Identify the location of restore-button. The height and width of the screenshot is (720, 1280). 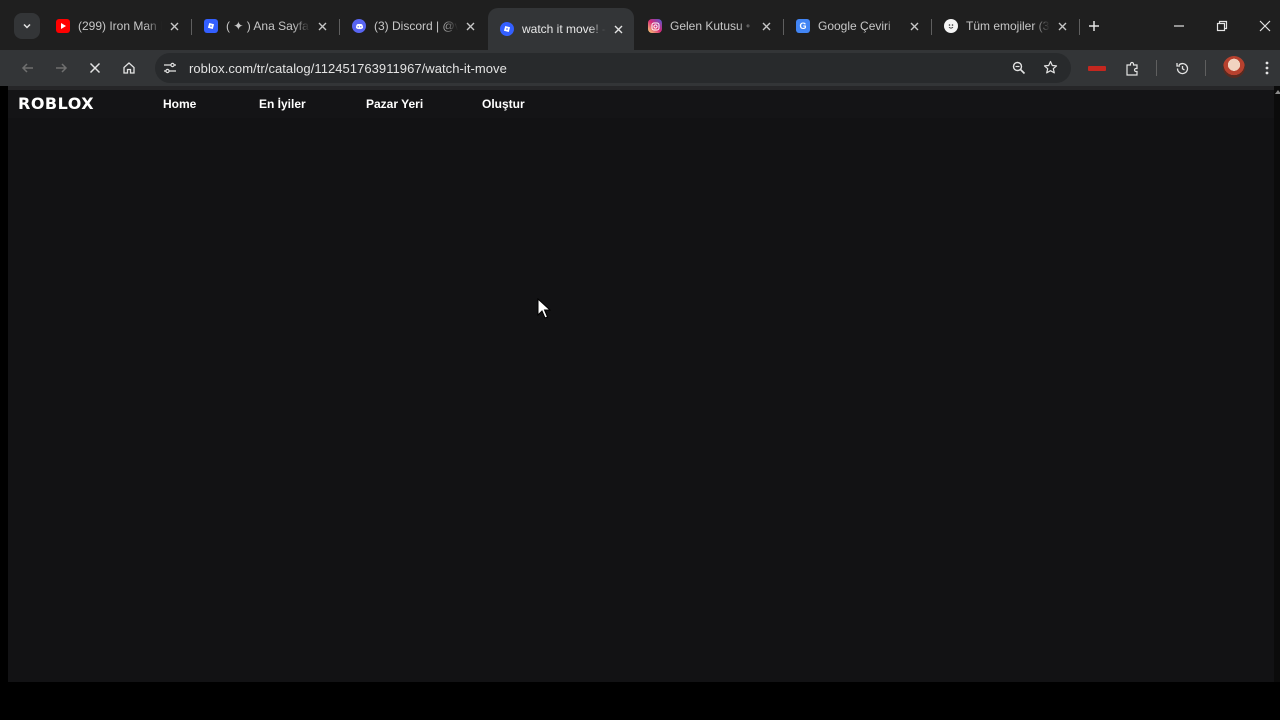
(1222, 26).